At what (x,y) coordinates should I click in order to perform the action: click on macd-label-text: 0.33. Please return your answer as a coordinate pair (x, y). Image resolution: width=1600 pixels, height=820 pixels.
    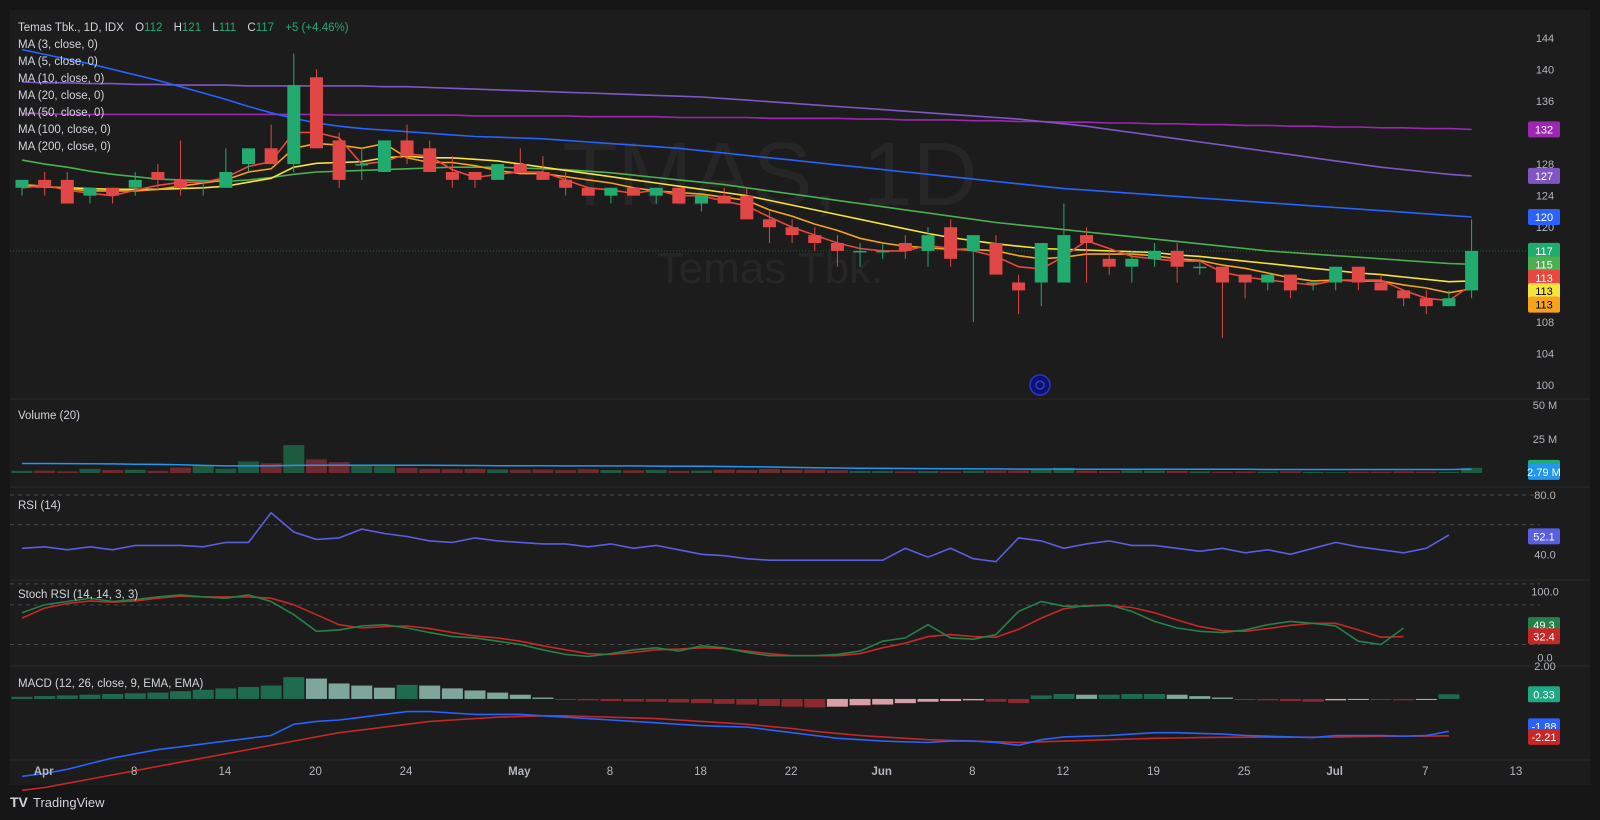
    Looking at the image, I should click on (1543, 695).